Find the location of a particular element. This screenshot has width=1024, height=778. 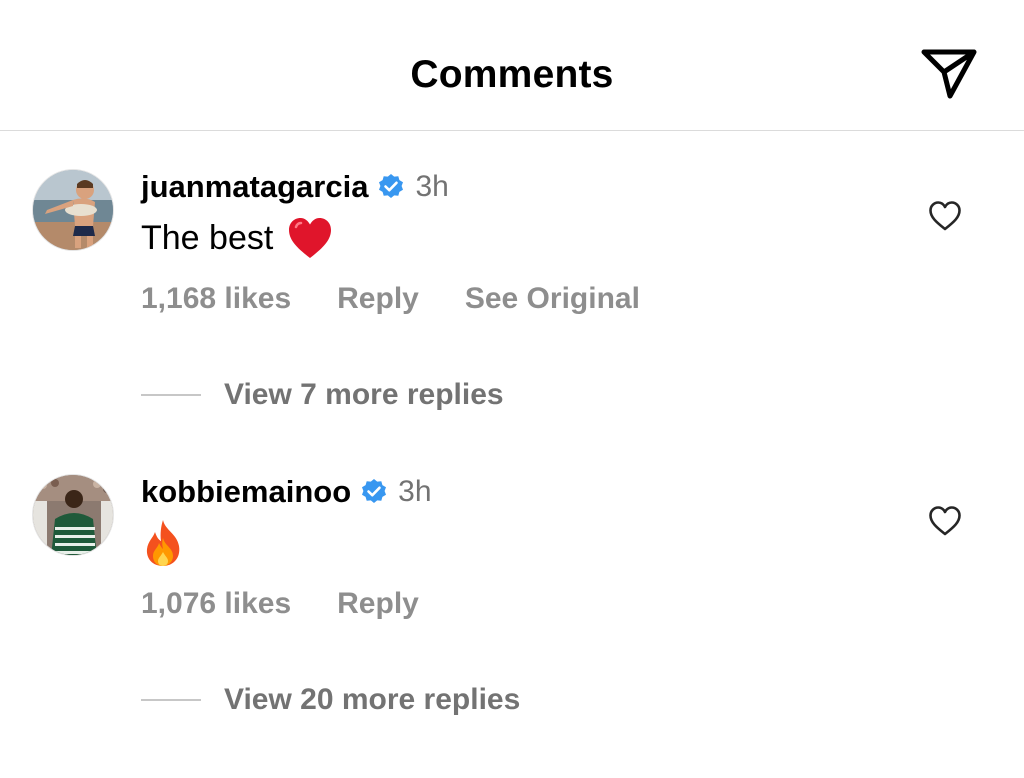

avatar-footballer-icon is located at coordinates (73, 515).